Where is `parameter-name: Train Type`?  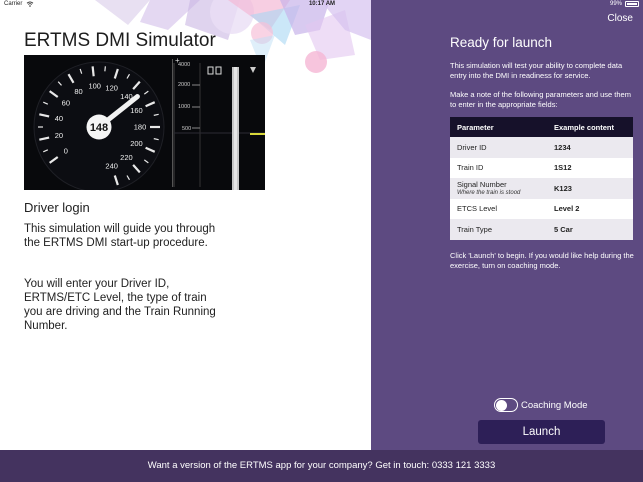 parameter-name: Train Type is located at coordinates (498, 229).